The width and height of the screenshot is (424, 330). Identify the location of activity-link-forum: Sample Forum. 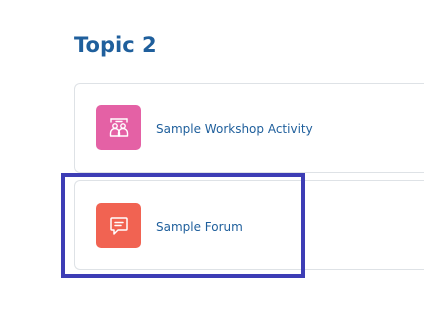
(199, 227).